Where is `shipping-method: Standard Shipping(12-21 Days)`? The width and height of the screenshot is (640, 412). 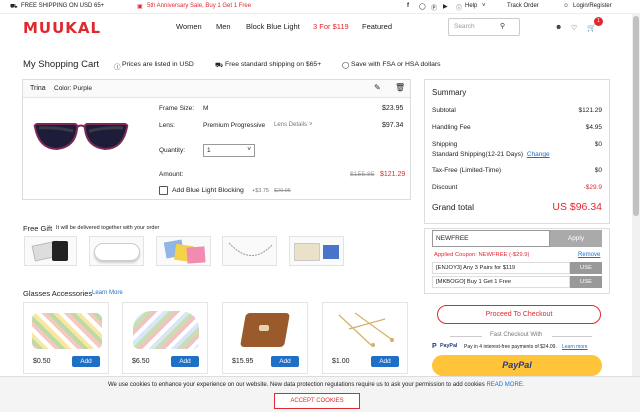 shipping-method: Standard Shipping(12-21 Days) is located at coordinates (478, 154).